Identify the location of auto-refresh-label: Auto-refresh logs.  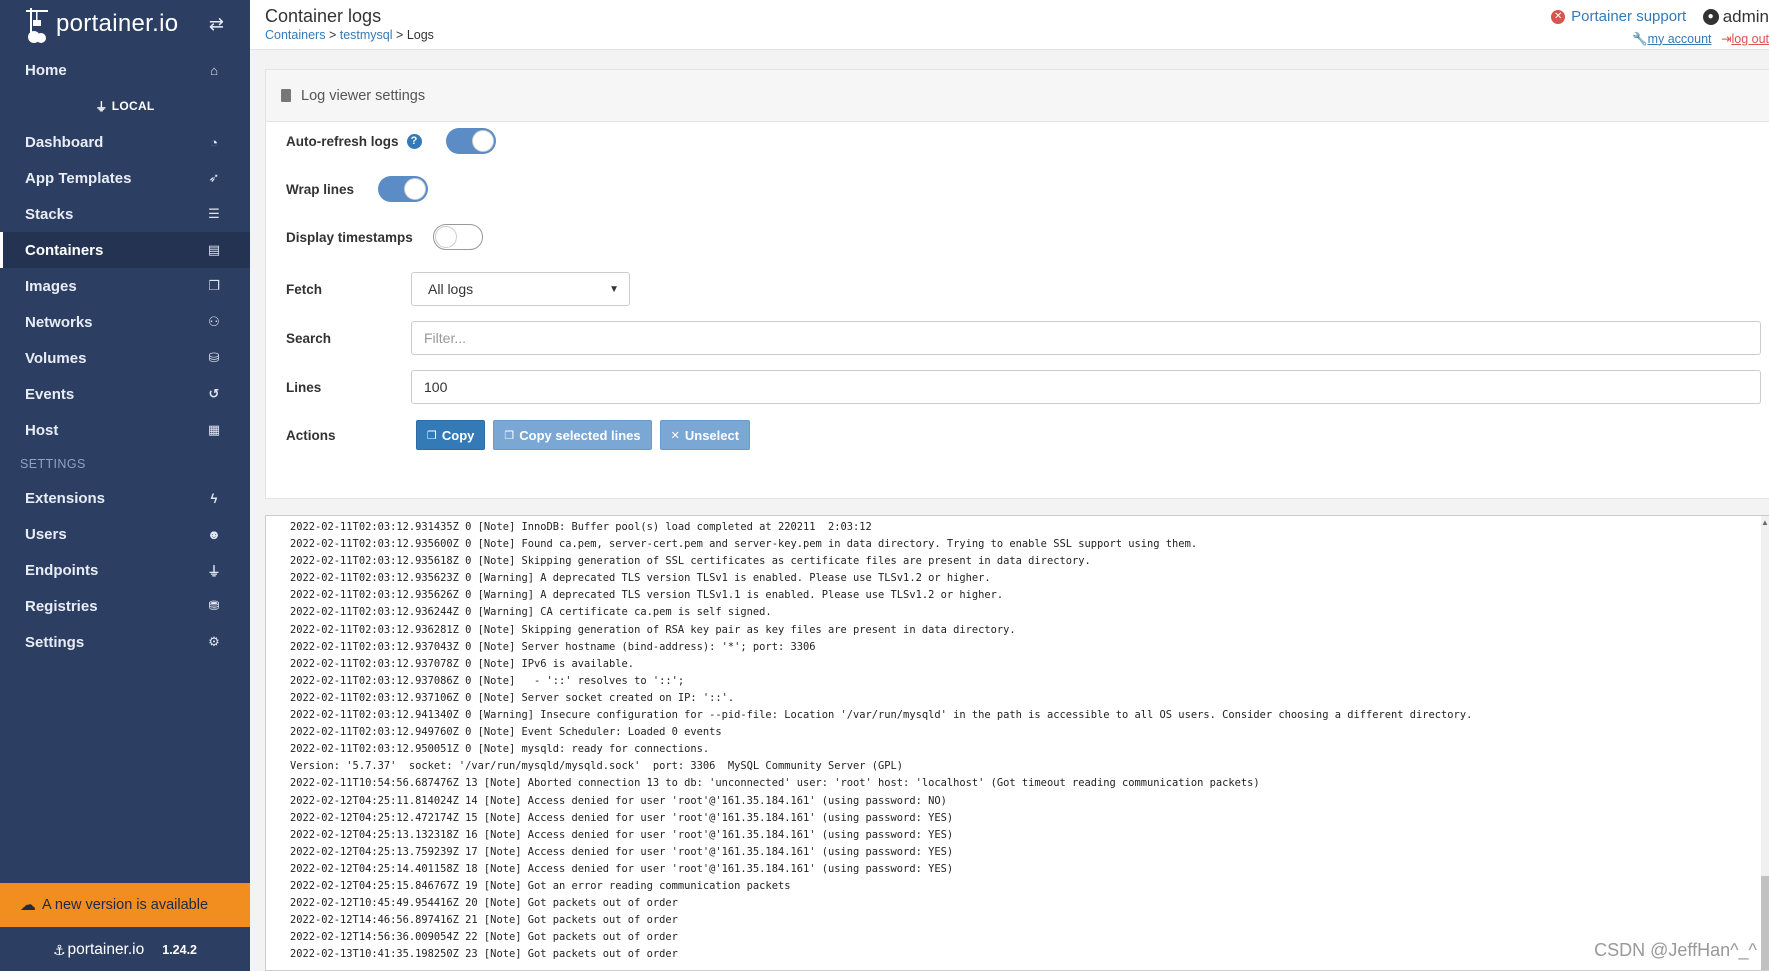
(342, 141).